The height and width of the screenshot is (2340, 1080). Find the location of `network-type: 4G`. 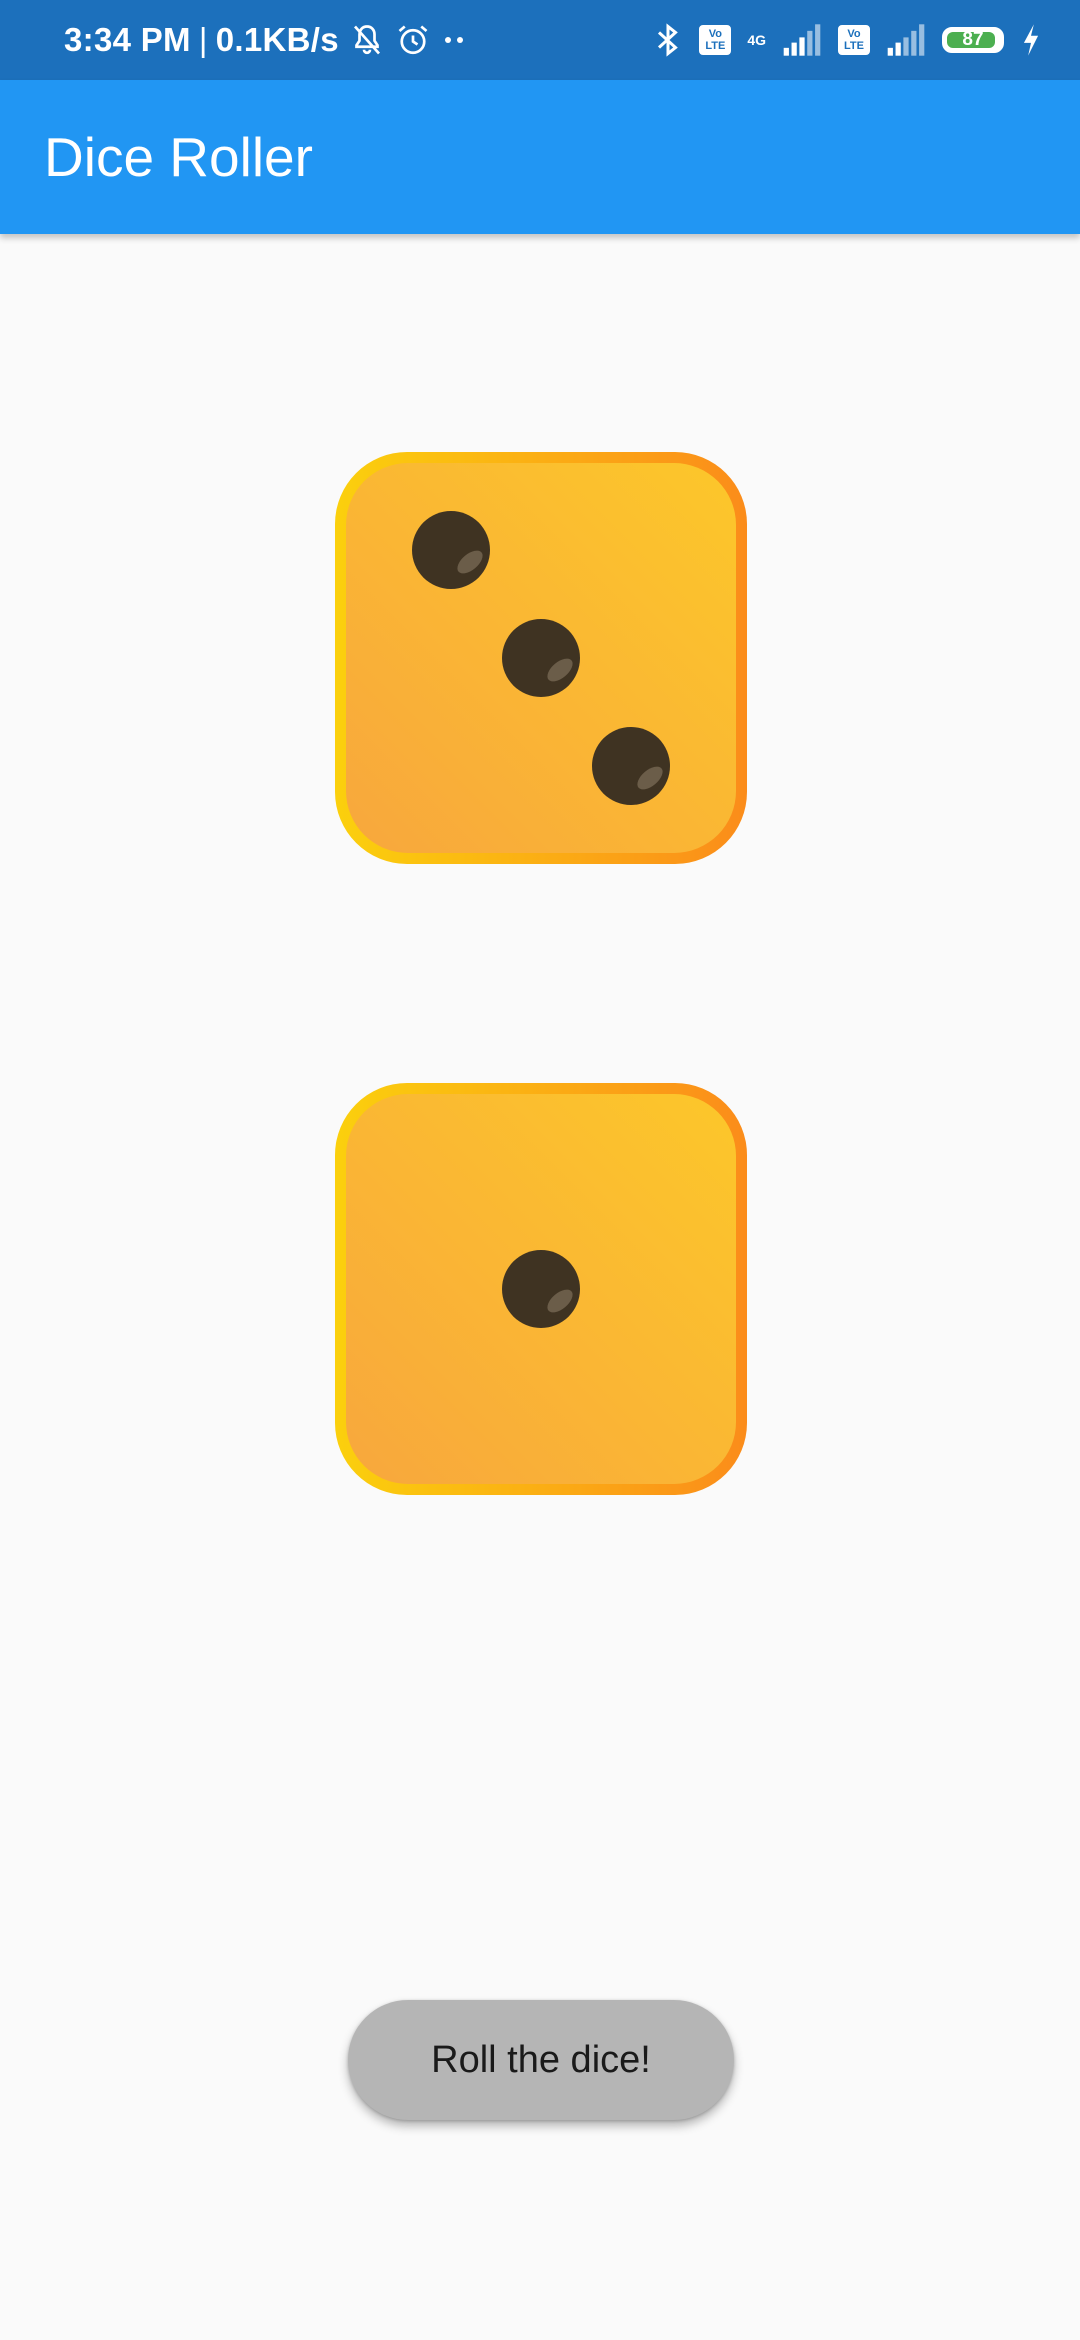

network-type: 4G is located at coordinates (756, 40).